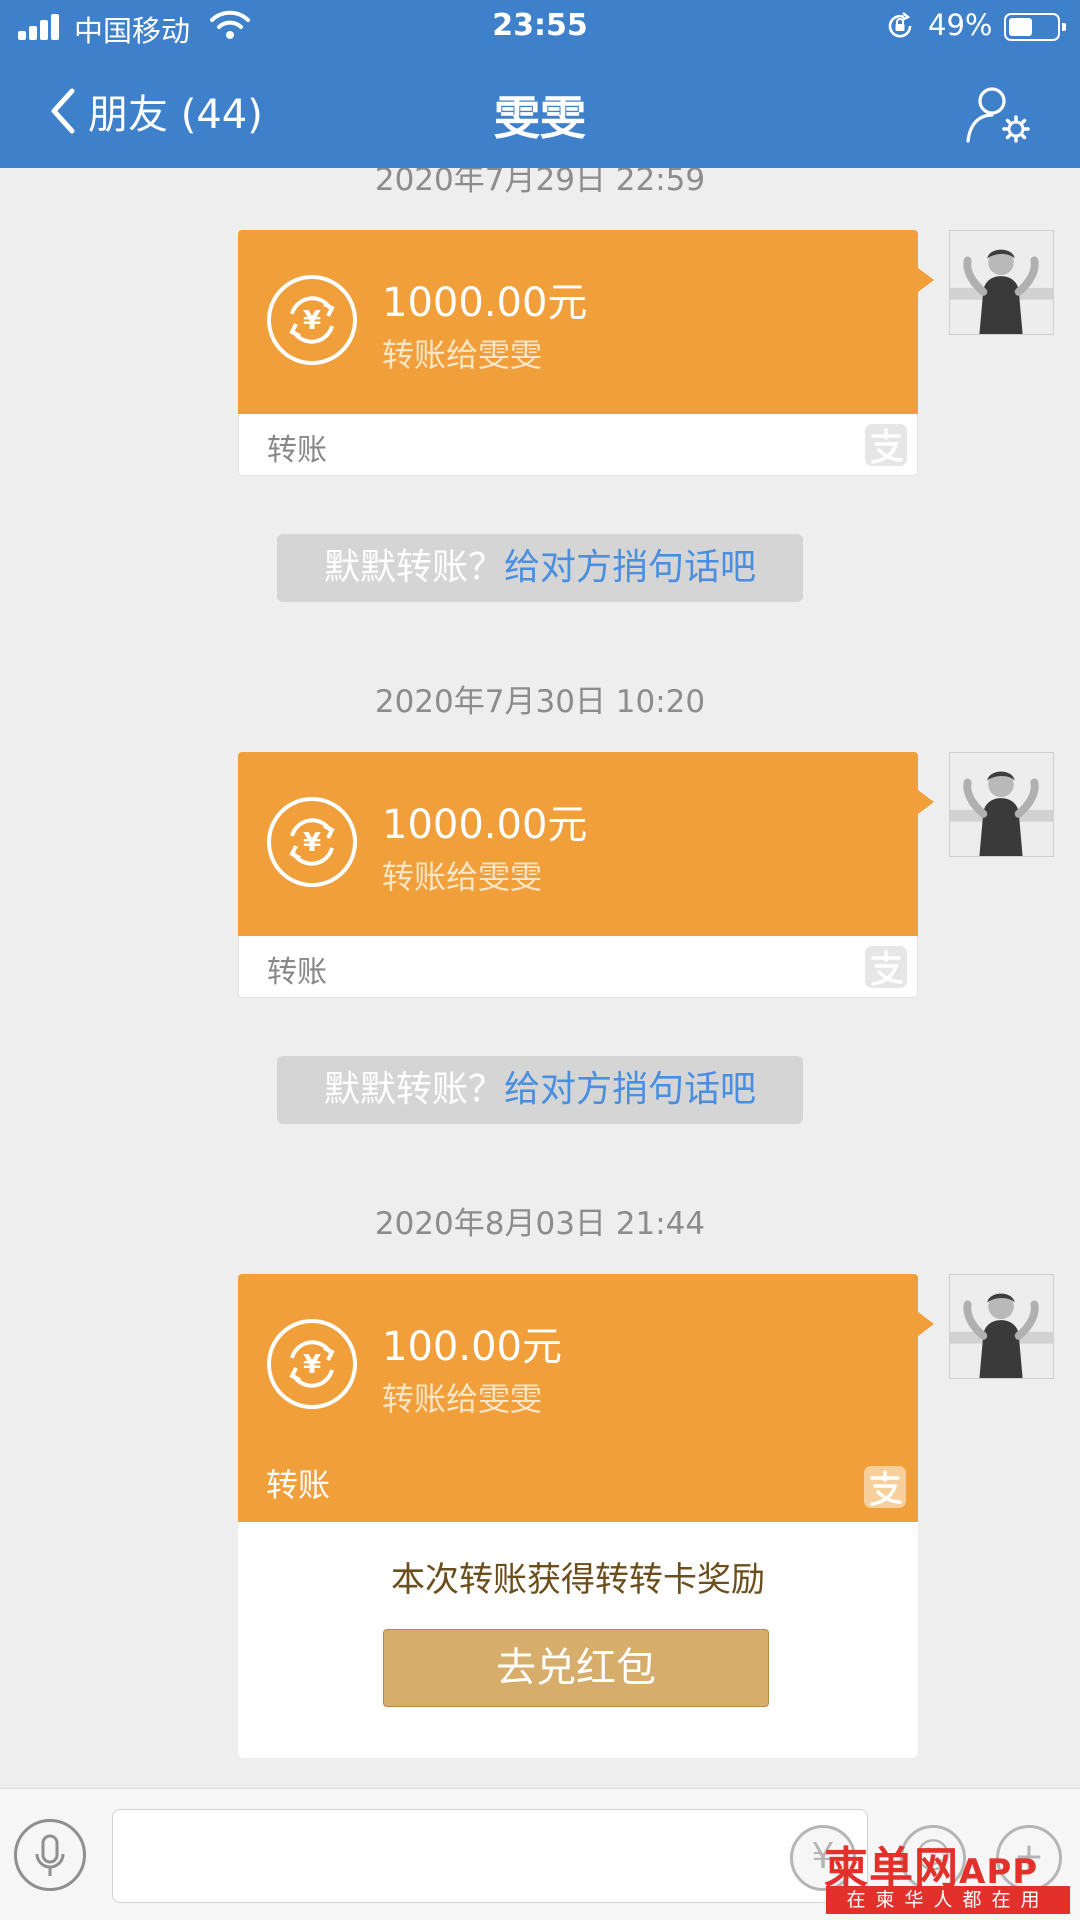 This screenshot has height=1920, width=1080. What do you see at coordinates (947, 1874) in the screenshot?
I see `watermark-logo: 柬单网APP 在柬华人都在用` at bounding box center [947, 1874].